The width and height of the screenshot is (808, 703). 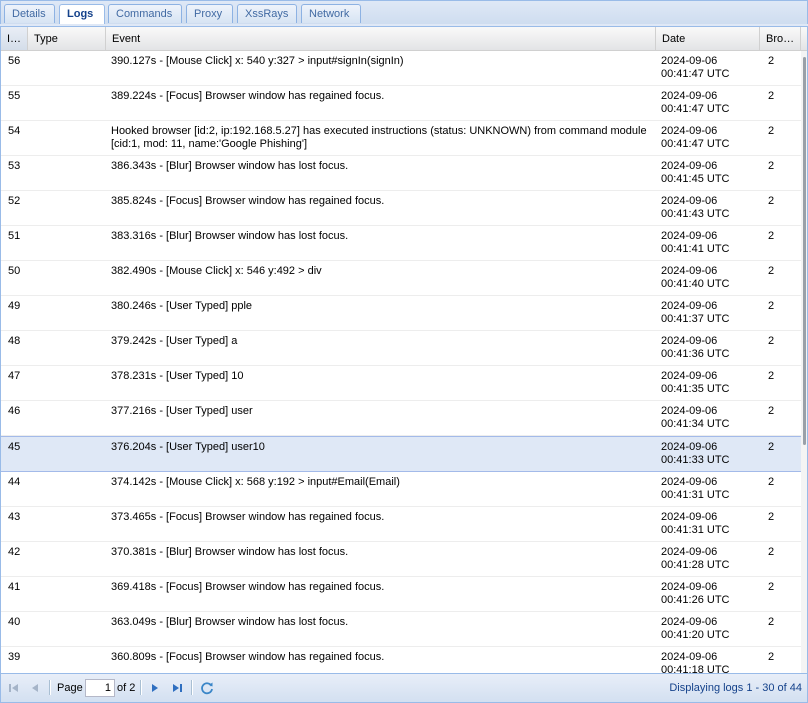 What do you see at coordinates (14, 376) in the screenshot?
I see `log-id: 47` at bounding box center [14, 376].